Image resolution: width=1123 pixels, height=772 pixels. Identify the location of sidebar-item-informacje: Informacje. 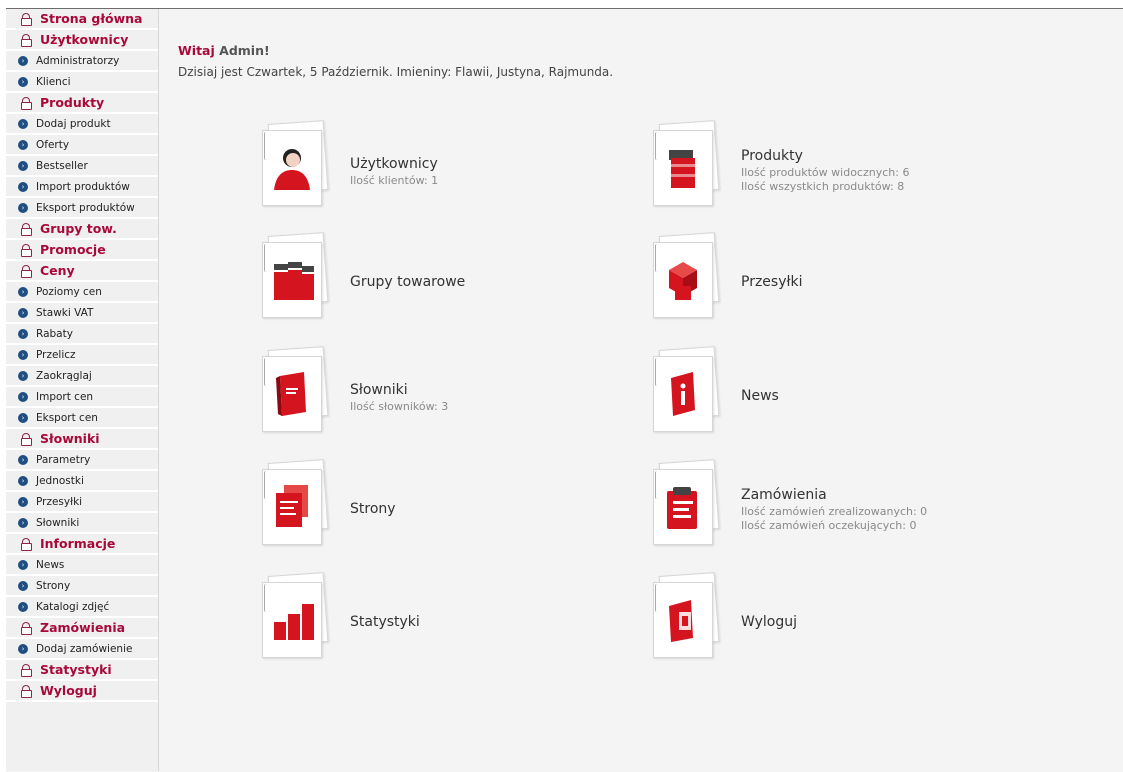
(82, 544).